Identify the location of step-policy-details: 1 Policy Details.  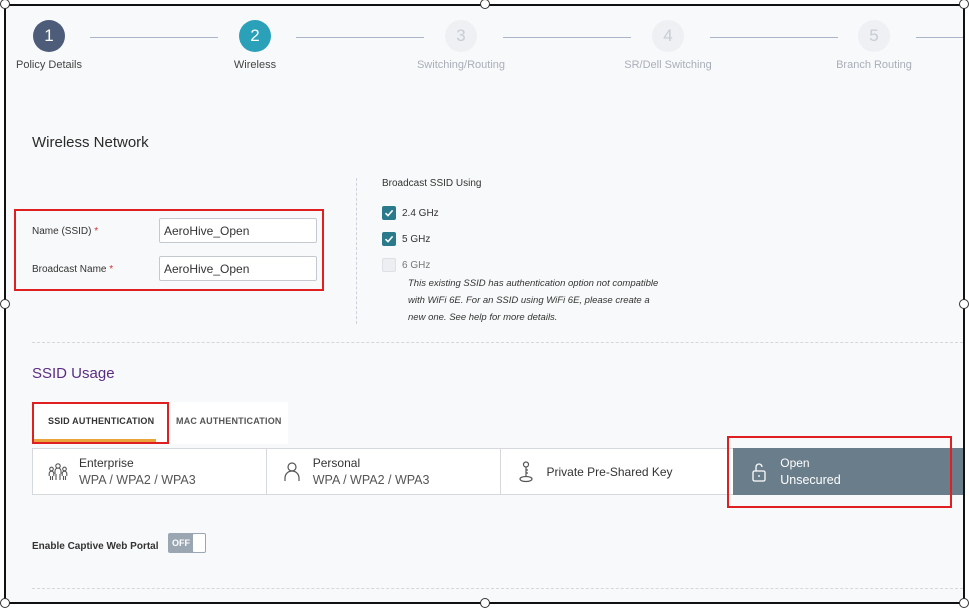
(57, 45).